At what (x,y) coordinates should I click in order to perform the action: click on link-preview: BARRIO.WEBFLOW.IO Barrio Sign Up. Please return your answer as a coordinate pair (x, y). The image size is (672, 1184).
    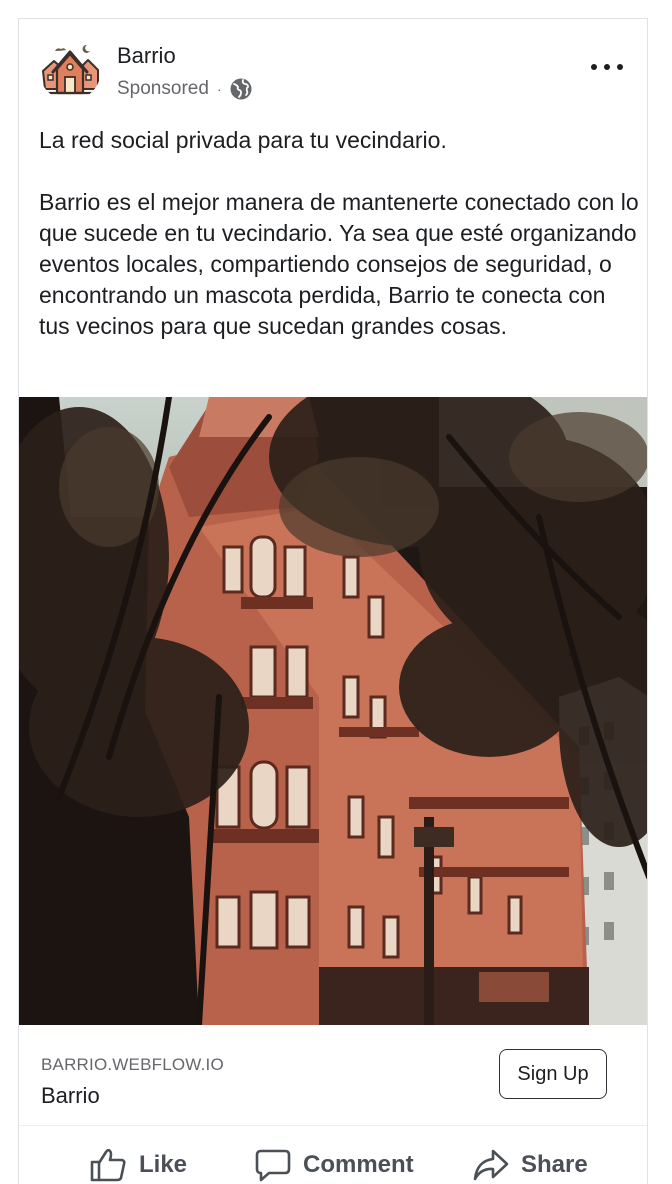
    Looking at the image, I should click on (333, 1075).